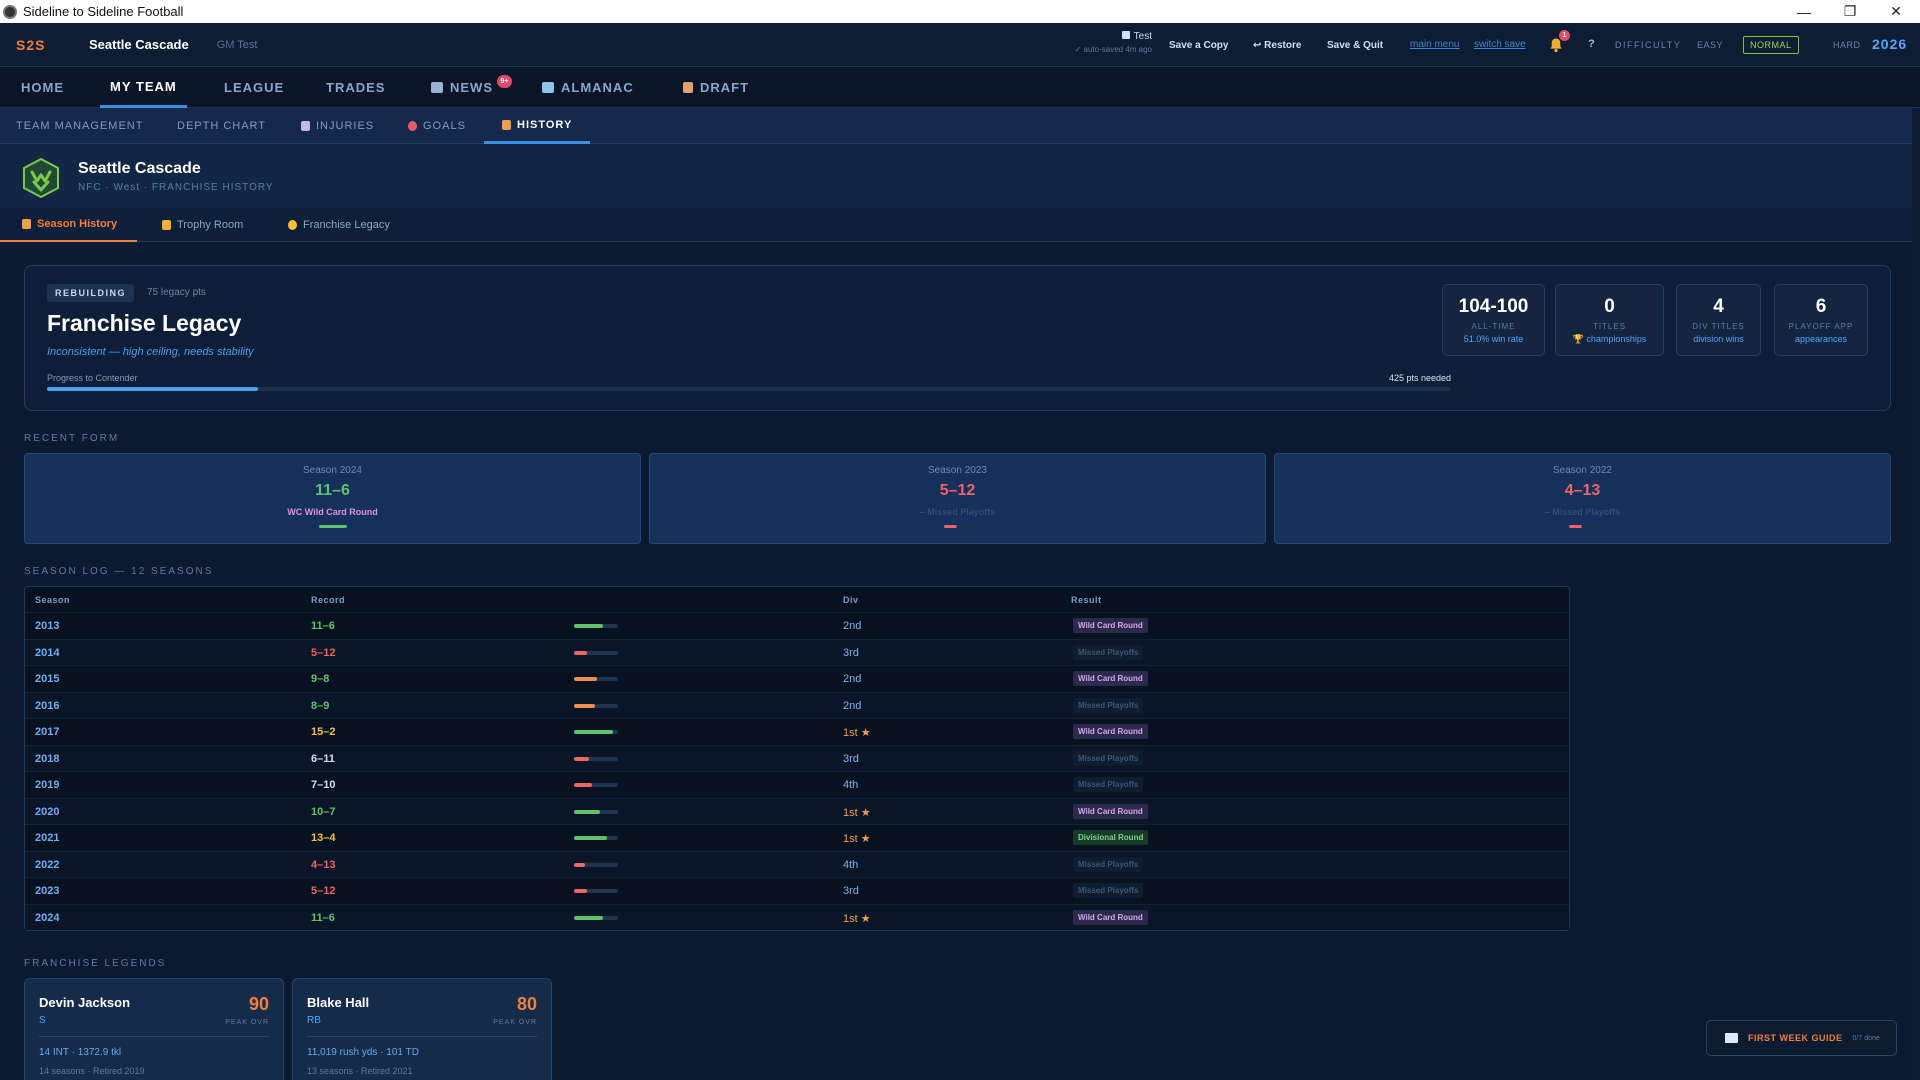 Image resolution: width=1920 pixels, height=1080 pixels. I want to click on subnav-history: HISTORY, so click(537, 126).